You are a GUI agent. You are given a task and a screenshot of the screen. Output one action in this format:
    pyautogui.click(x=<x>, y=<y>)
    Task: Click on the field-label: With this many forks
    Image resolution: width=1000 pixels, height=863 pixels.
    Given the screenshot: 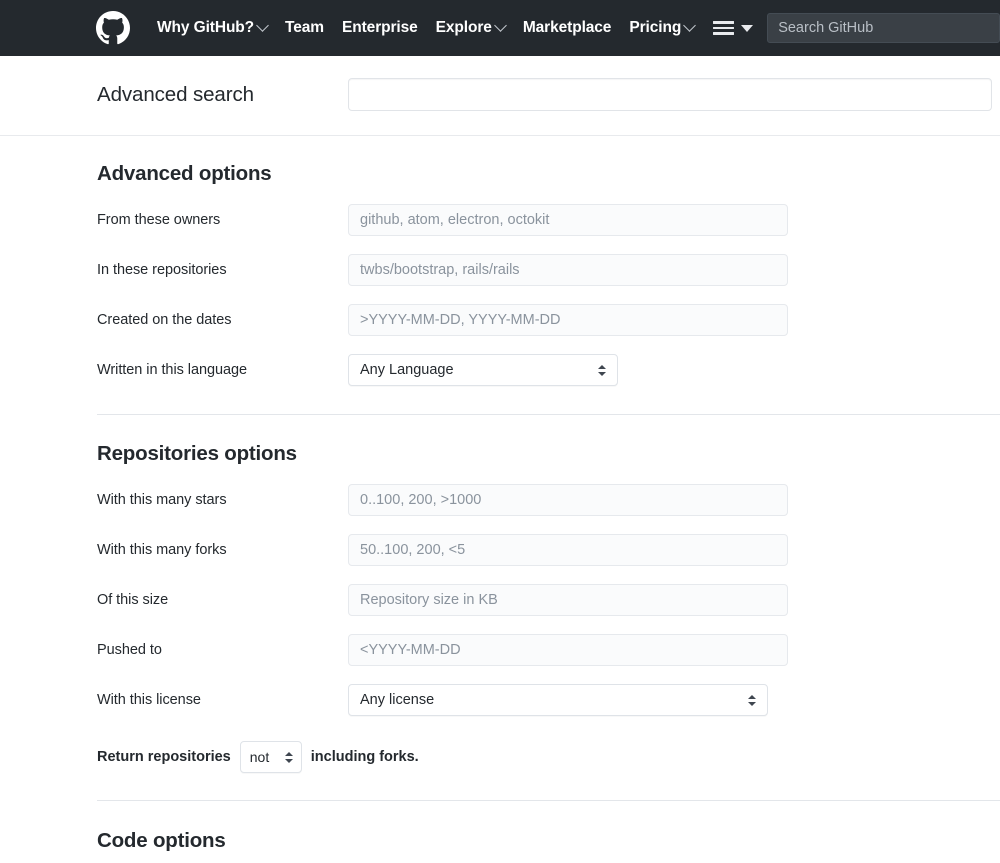 What is the action you would take?
    pyautogui.click(x=162, y=550)
    